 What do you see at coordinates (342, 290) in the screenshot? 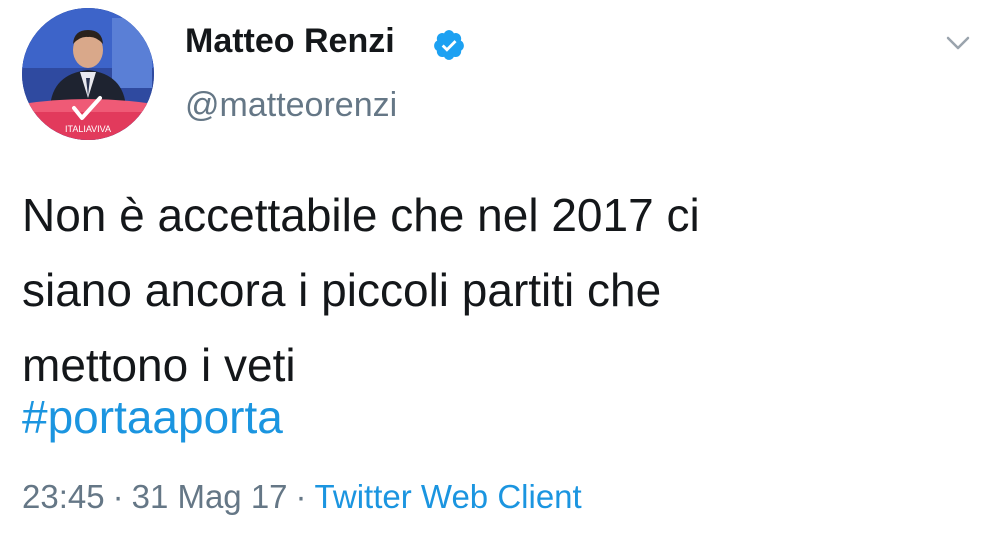
I see `tweet-text-line: siano ancora i piccoli partiti che` at bounding box center [342, 290].